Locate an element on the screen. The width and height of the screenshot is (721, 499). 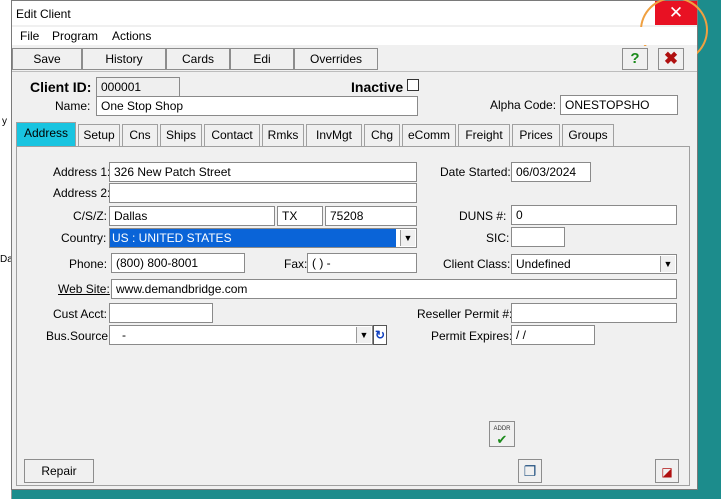
tab-rmks: Rmks is located at coordinates (283, 135).